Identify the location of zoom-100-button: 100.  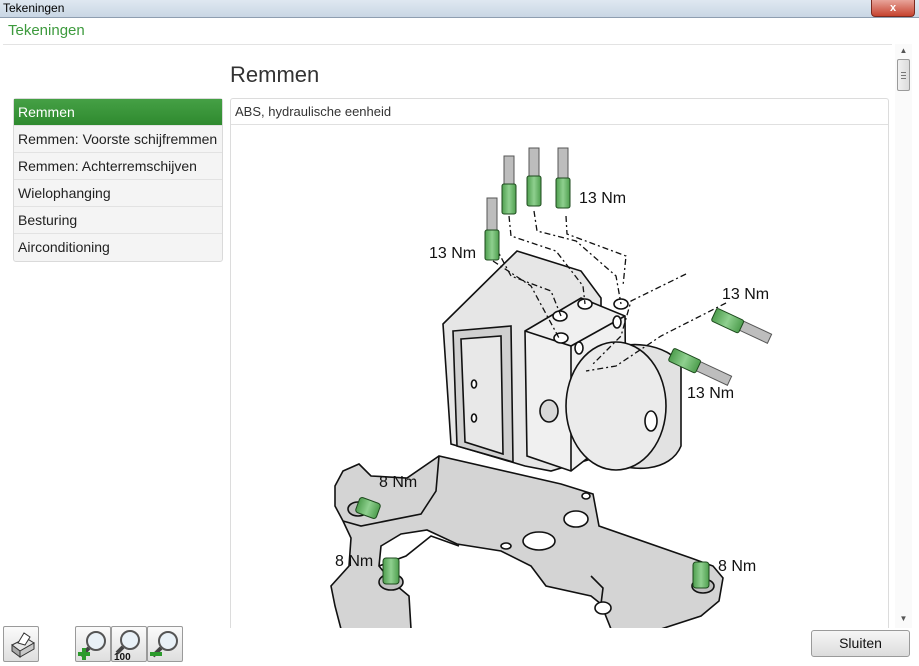
(129, 644).